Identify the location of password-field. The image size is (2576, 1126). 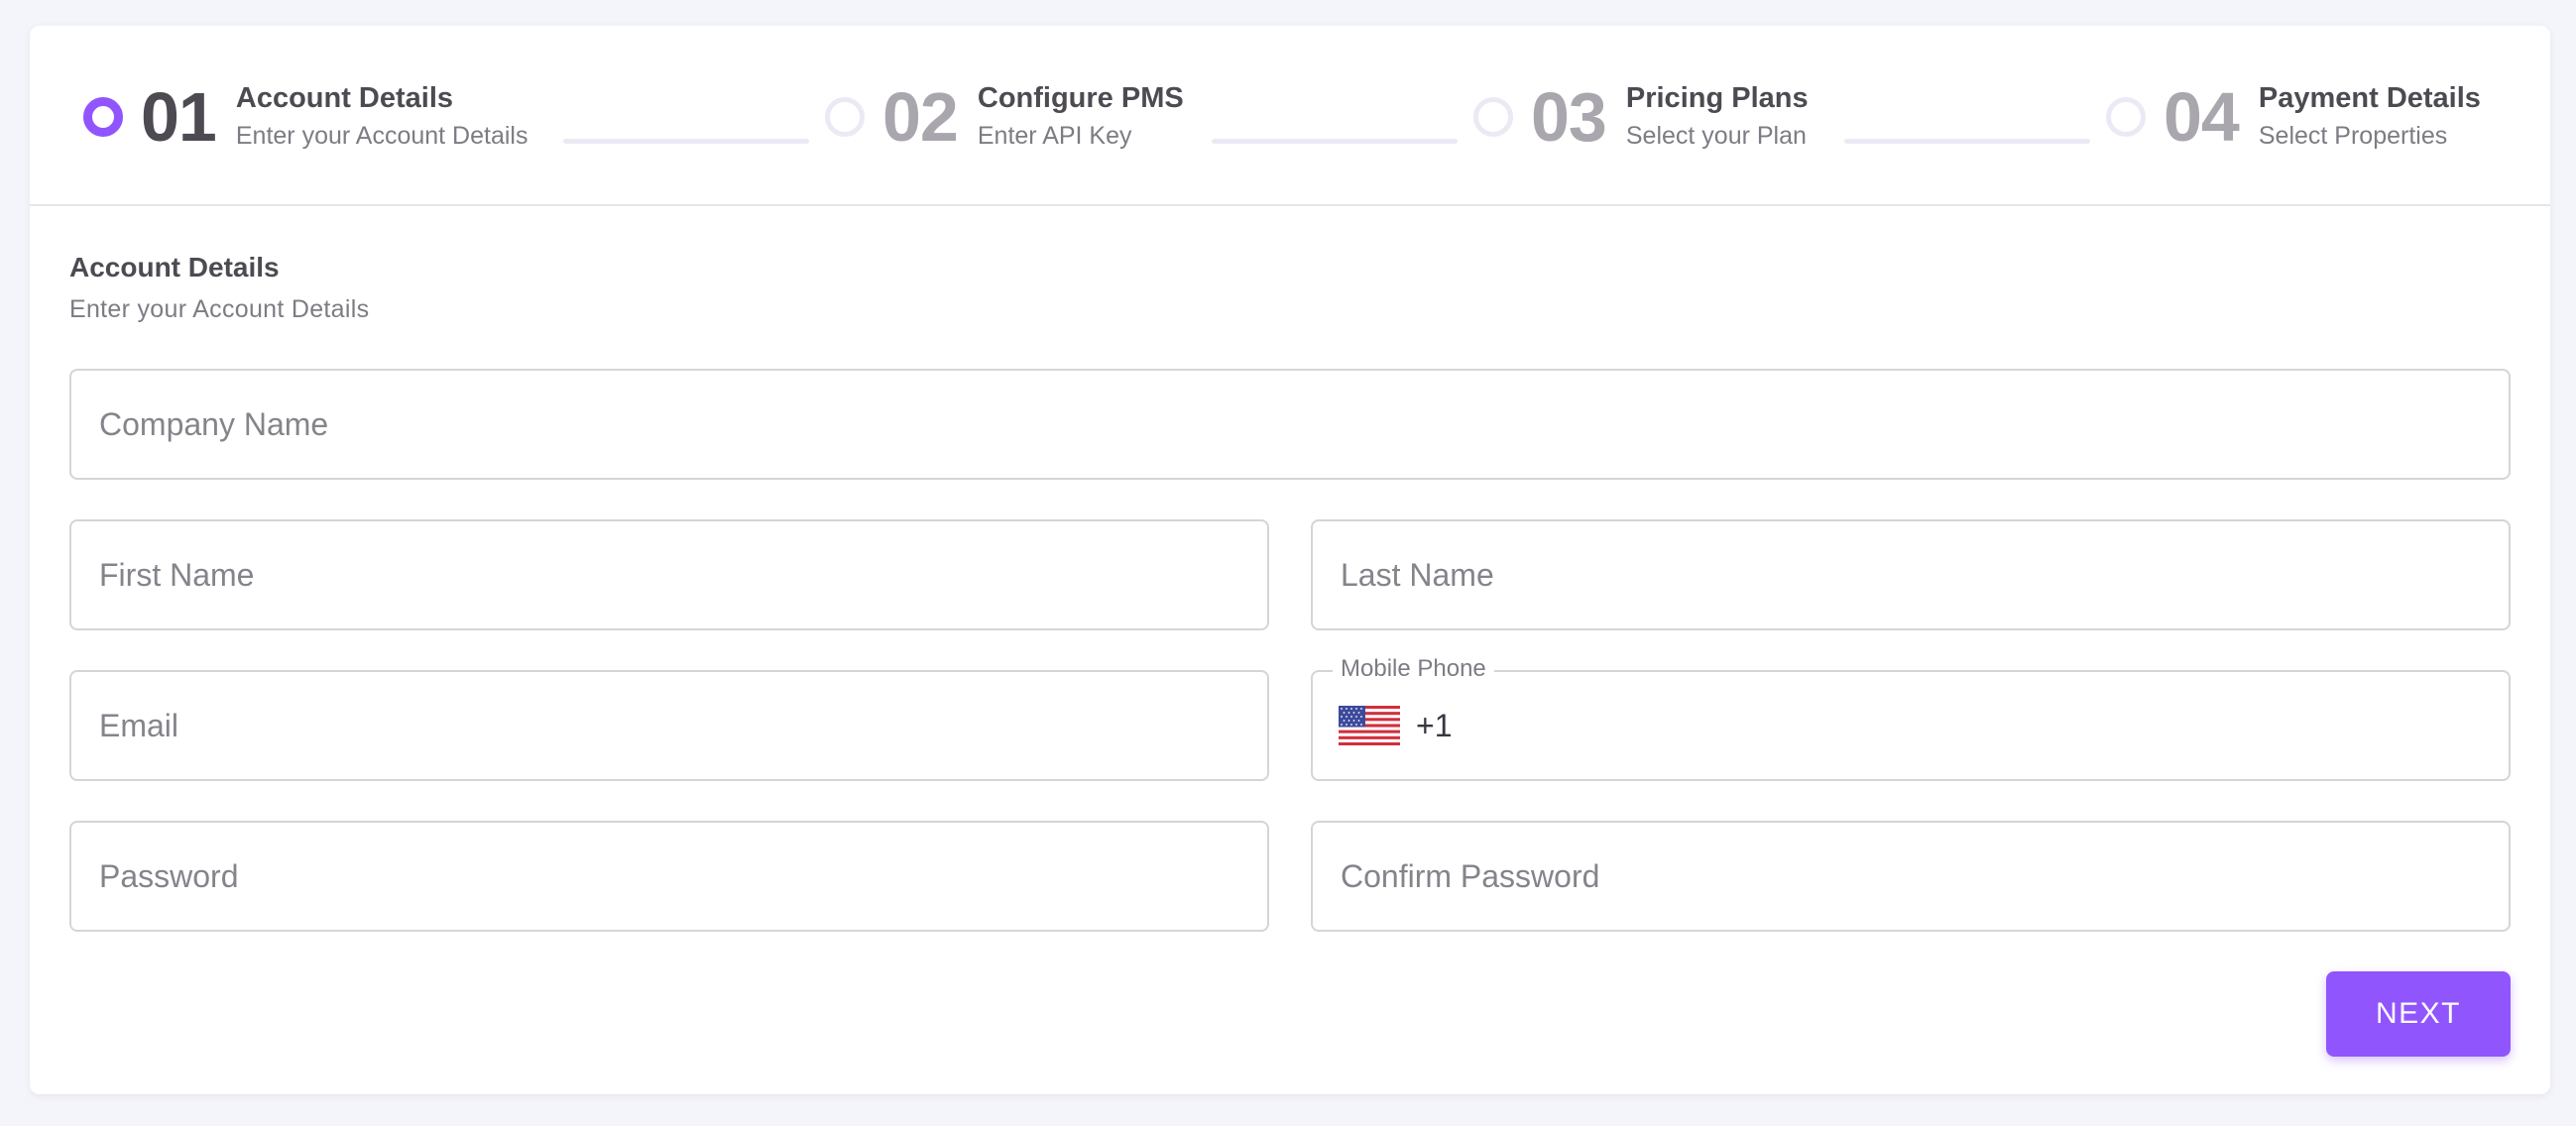
(669, 876).